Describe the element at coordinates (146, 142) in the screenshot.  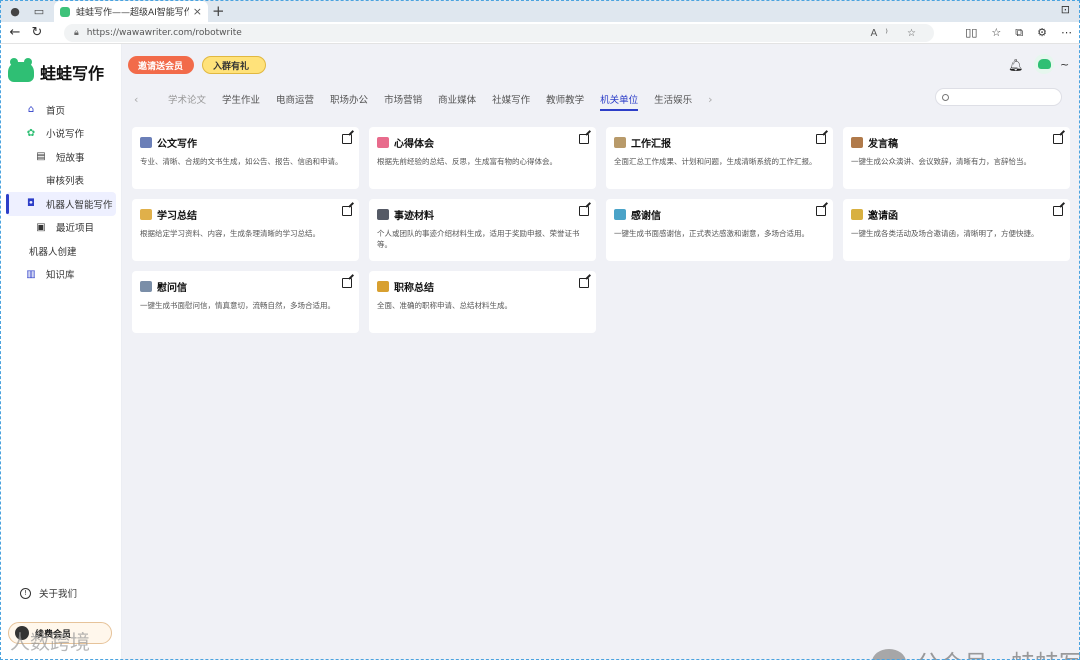
I see `open-book-icon` at that location.